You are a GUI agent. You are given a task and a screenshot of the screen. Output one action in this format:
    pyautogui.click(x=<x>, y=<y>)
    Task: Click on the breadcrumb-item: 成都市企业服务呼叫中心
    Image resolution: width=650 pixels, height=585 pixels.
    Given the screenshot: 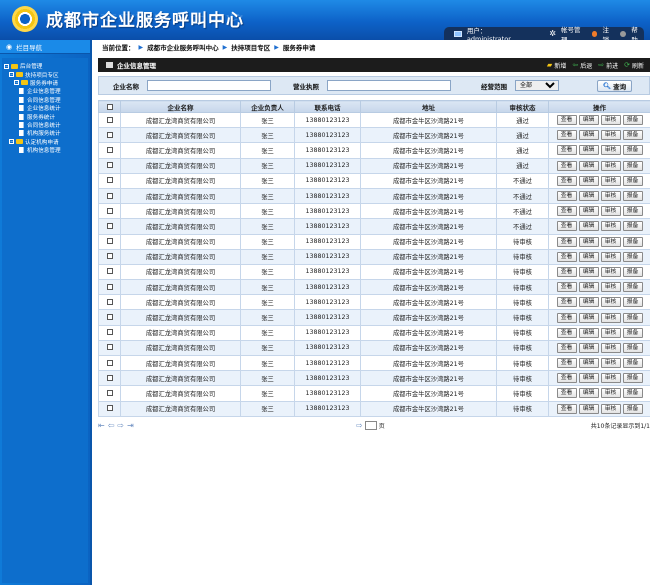 What is the action you would take?
    pyautogui.click(x=183, y=47)
    